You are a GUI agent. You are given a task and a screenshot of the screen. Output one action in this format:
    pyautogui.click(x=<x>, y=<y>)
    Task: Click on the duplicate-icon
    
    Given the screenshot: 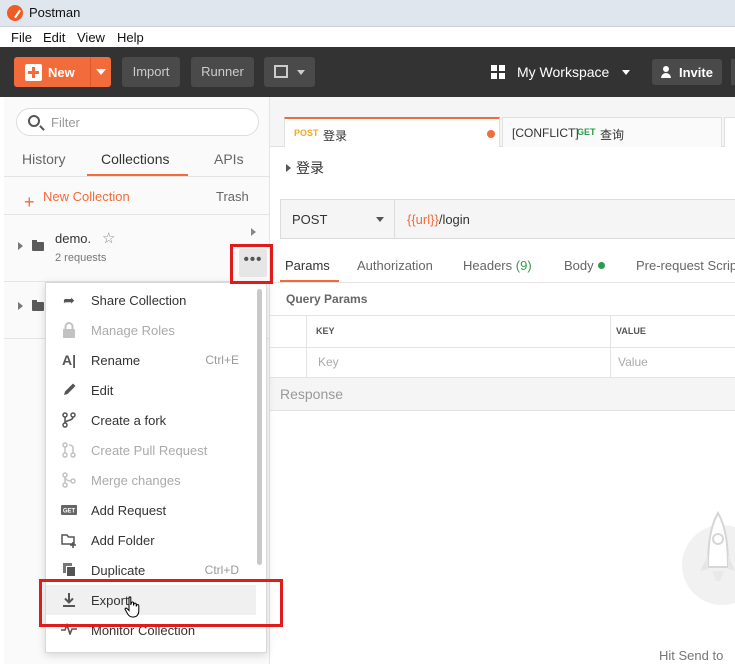 What is the action you would take?
    pyautogui.click(x=69, y=570)
    